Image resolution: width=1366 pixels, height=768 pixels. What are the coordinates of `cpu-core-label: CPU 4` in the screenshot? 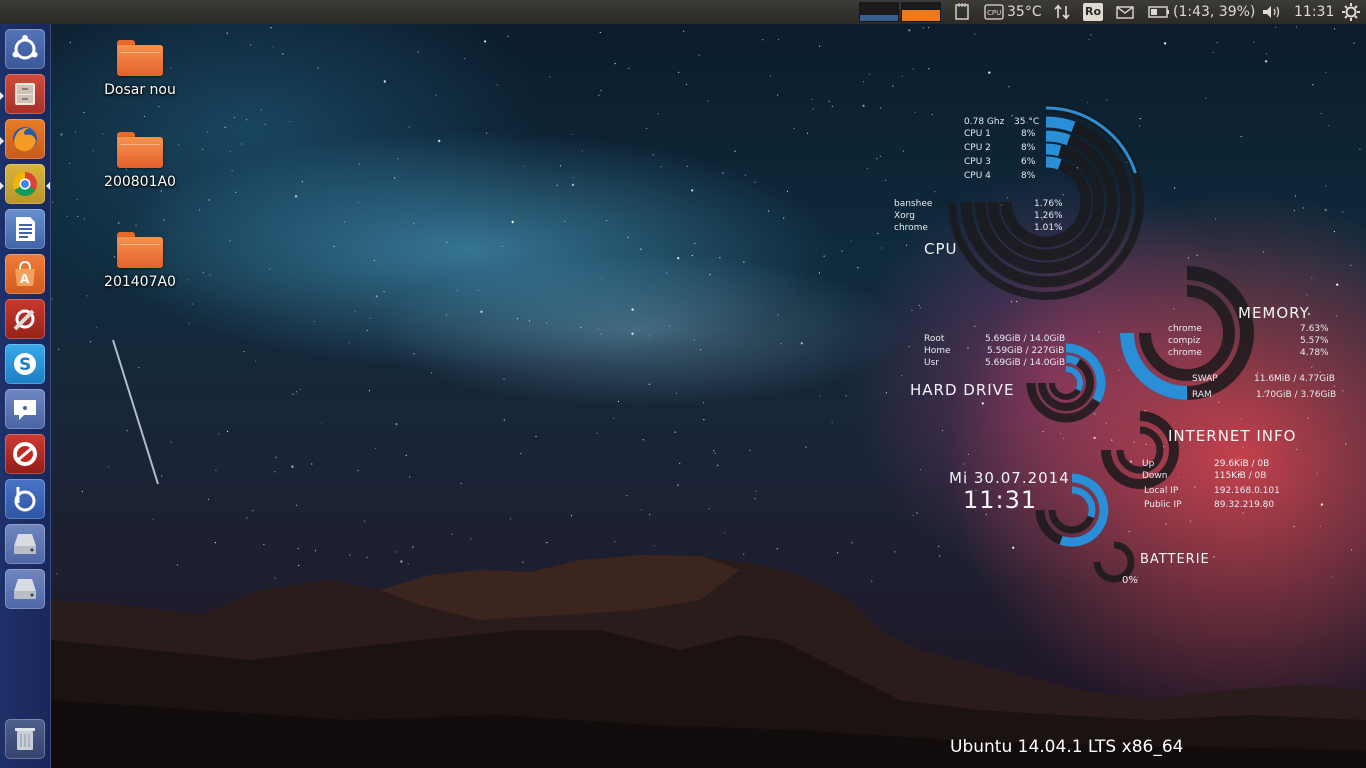 It's located at (977, 176).